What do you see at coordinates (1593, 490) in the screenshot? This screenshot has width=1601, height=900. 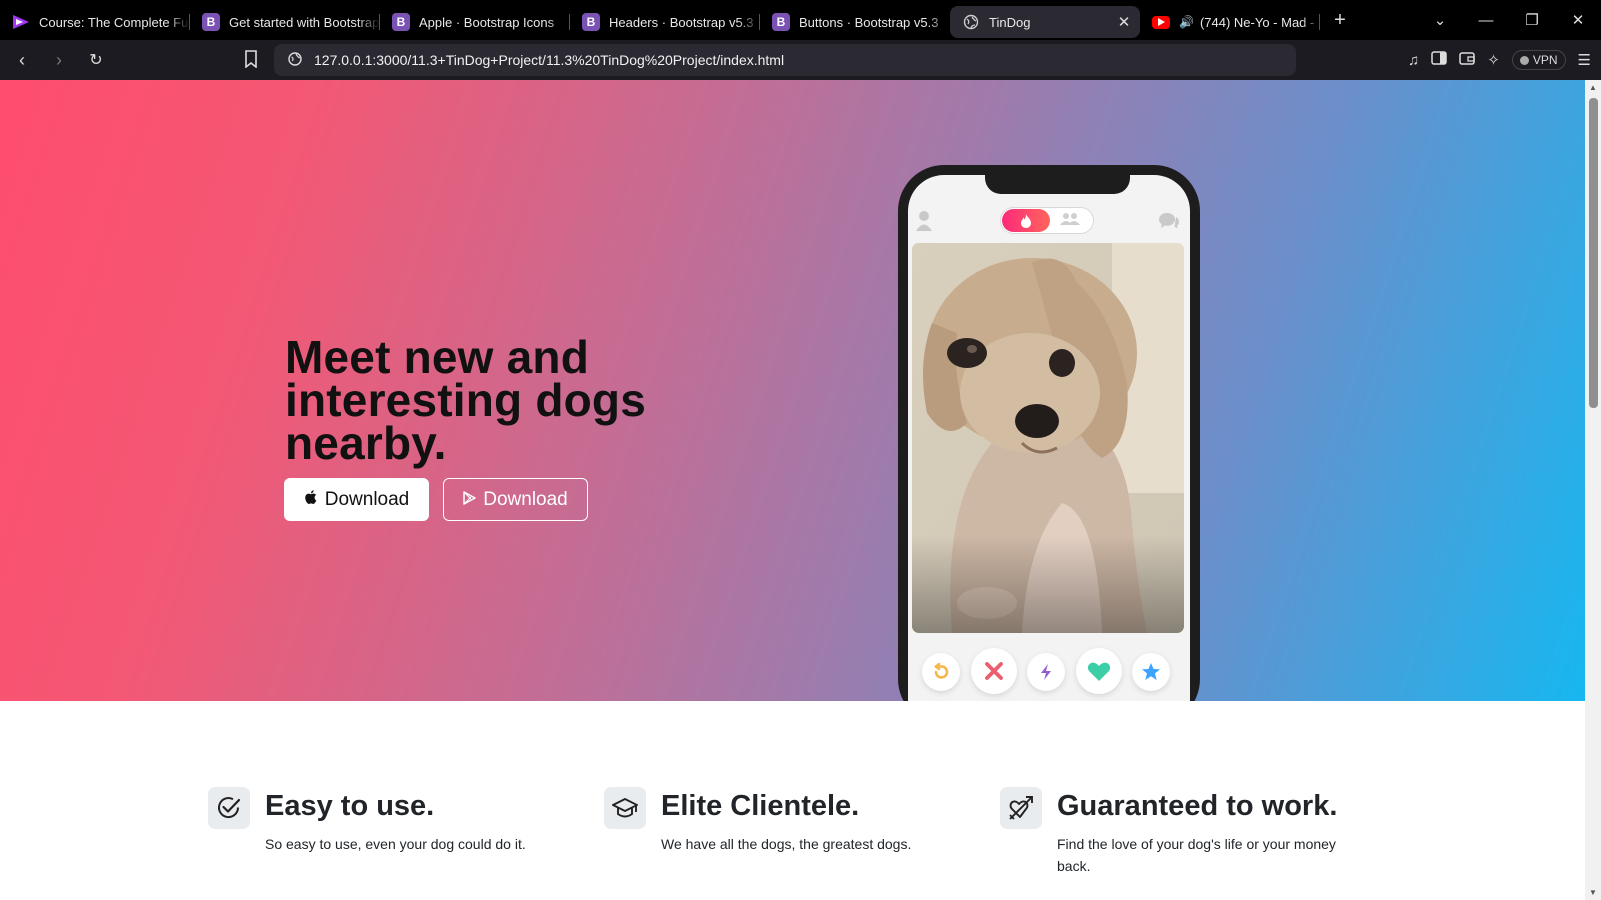 I see `page-scrollbar: ▲ ▼` at bounding box center [1593, 490].